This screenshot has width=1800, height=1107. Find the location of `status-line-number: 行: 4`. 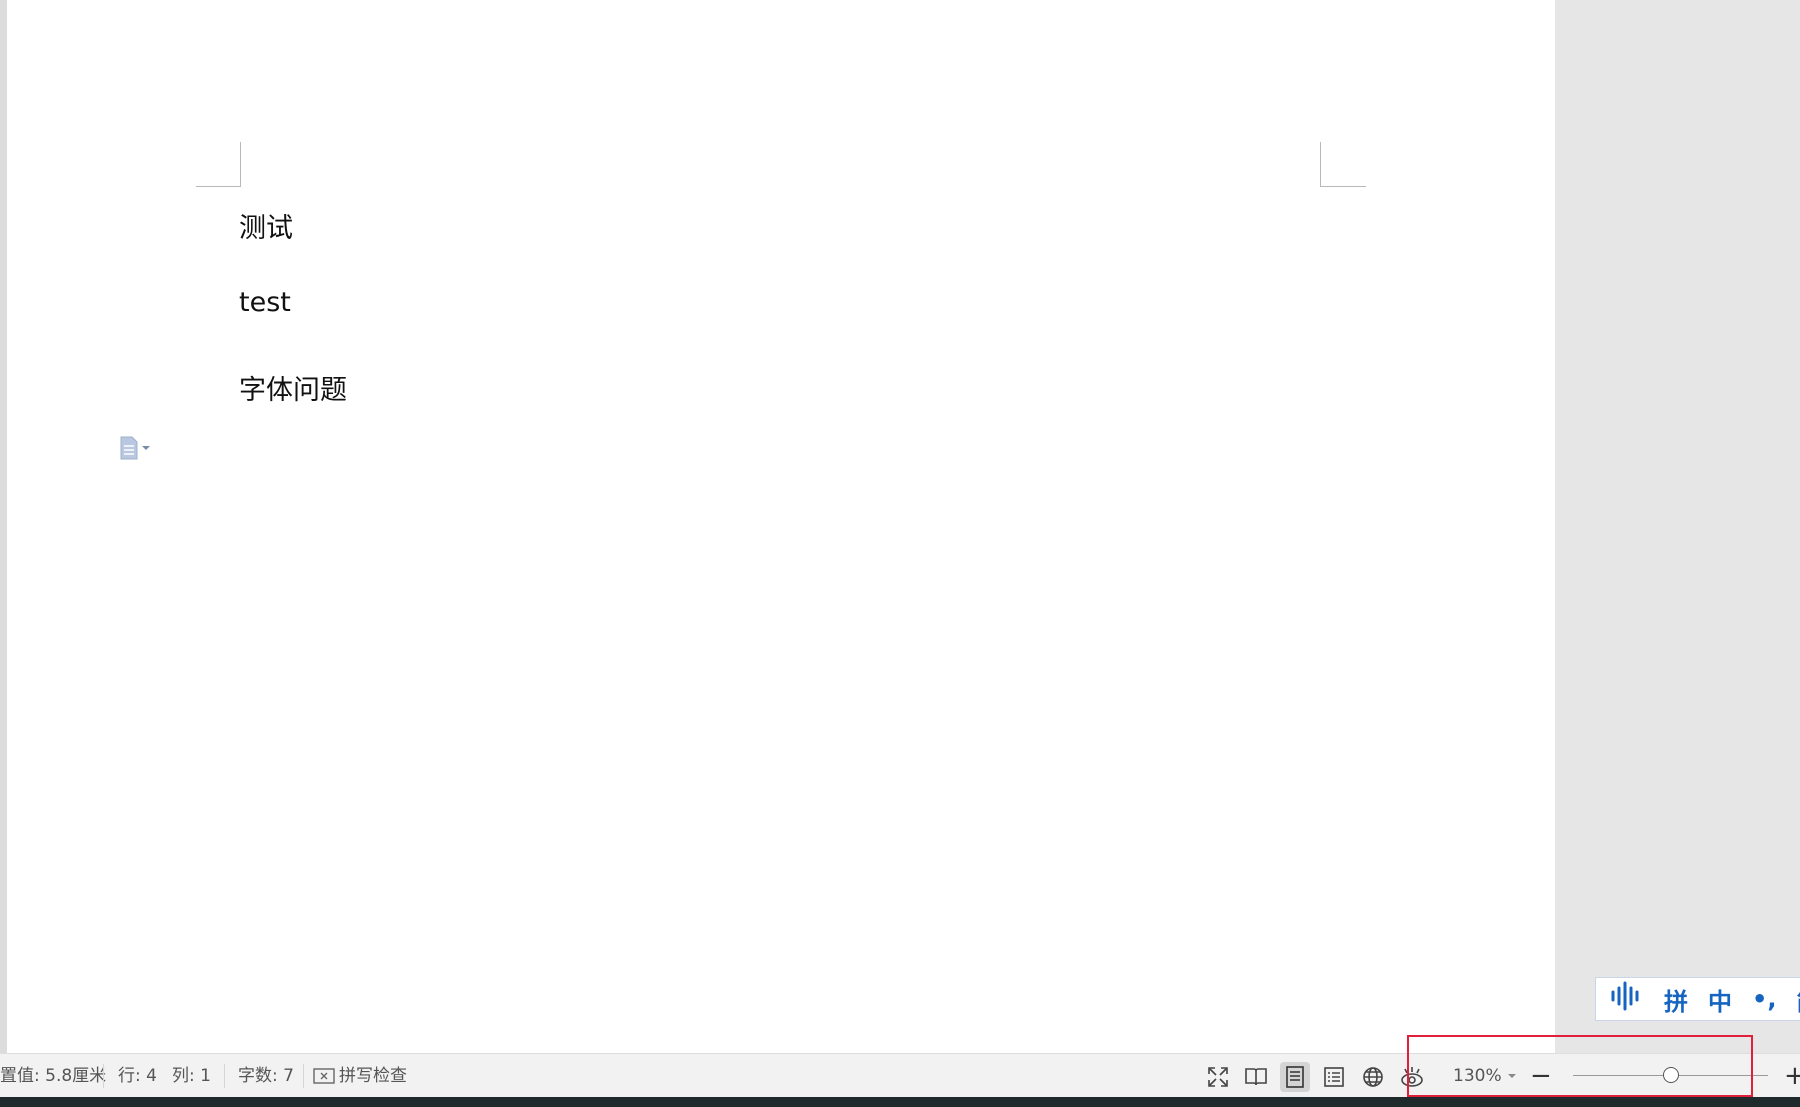

status-line-number: 行: 4 is located at coordinates (137, 1076).